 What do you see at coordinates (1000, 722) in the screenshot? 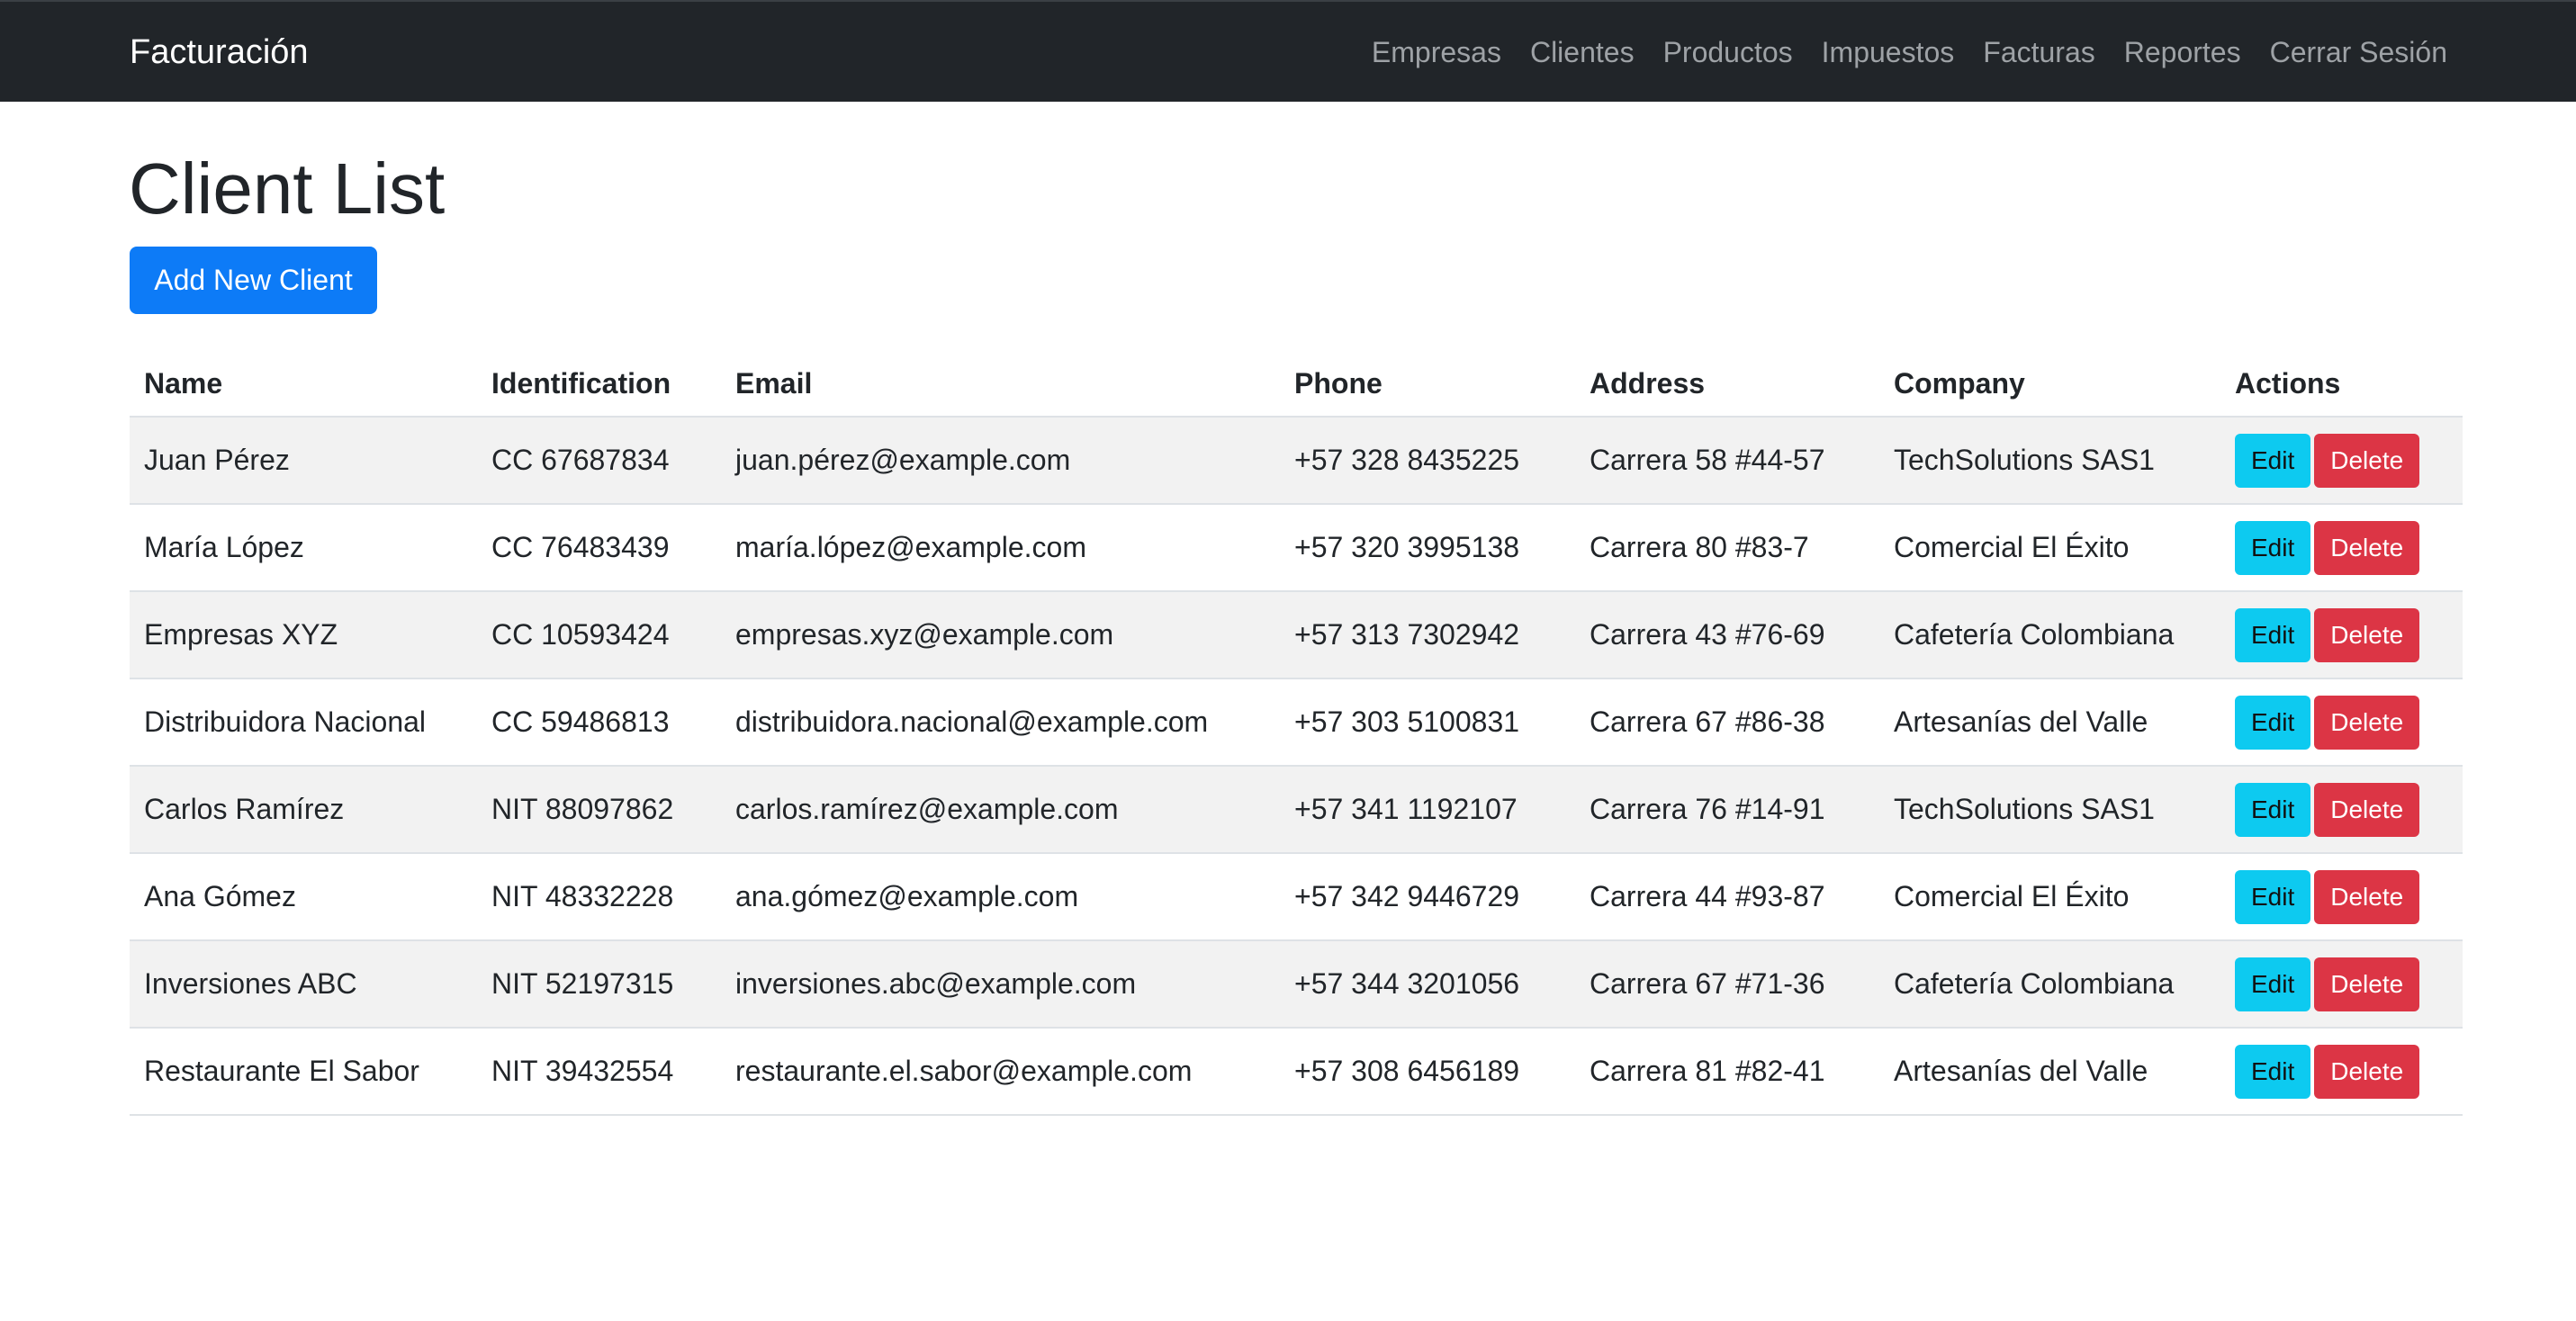
I see `client-email-cell: distribuidora.nacional@example.com` at bounding box center [1000, 722].